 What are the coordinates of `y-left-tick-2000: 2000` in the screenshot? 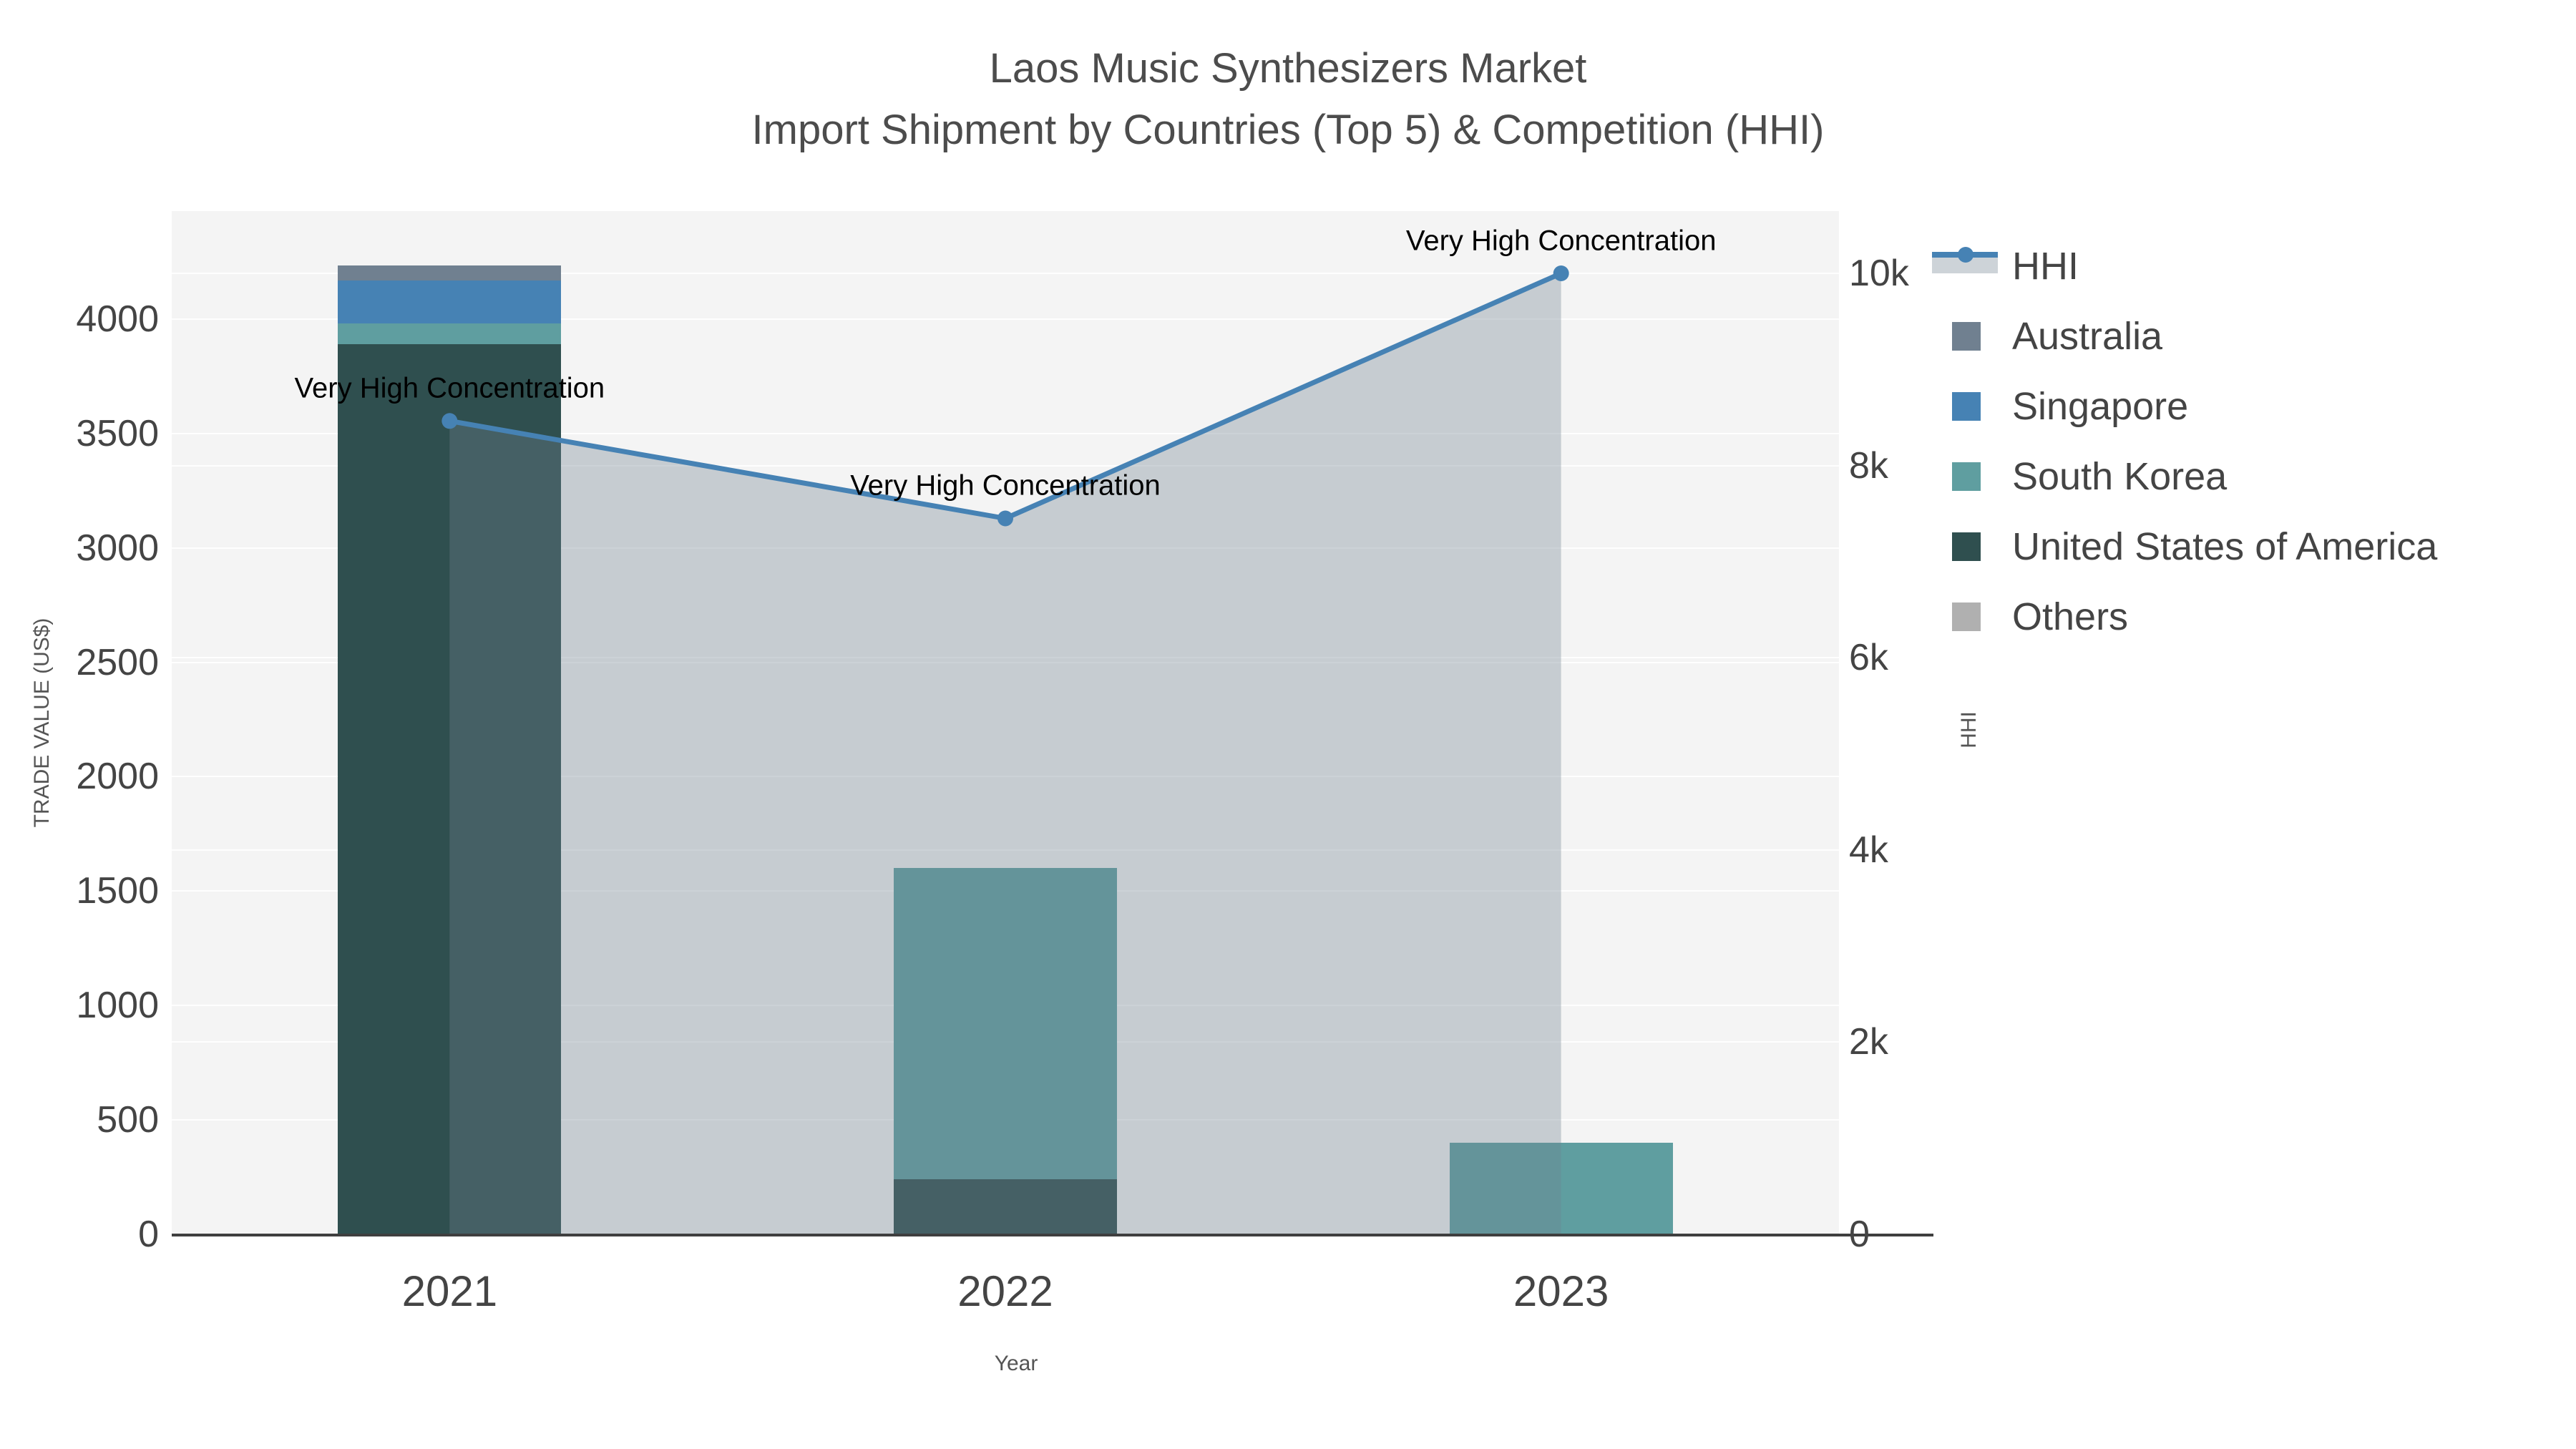 It's located at (117, 777).